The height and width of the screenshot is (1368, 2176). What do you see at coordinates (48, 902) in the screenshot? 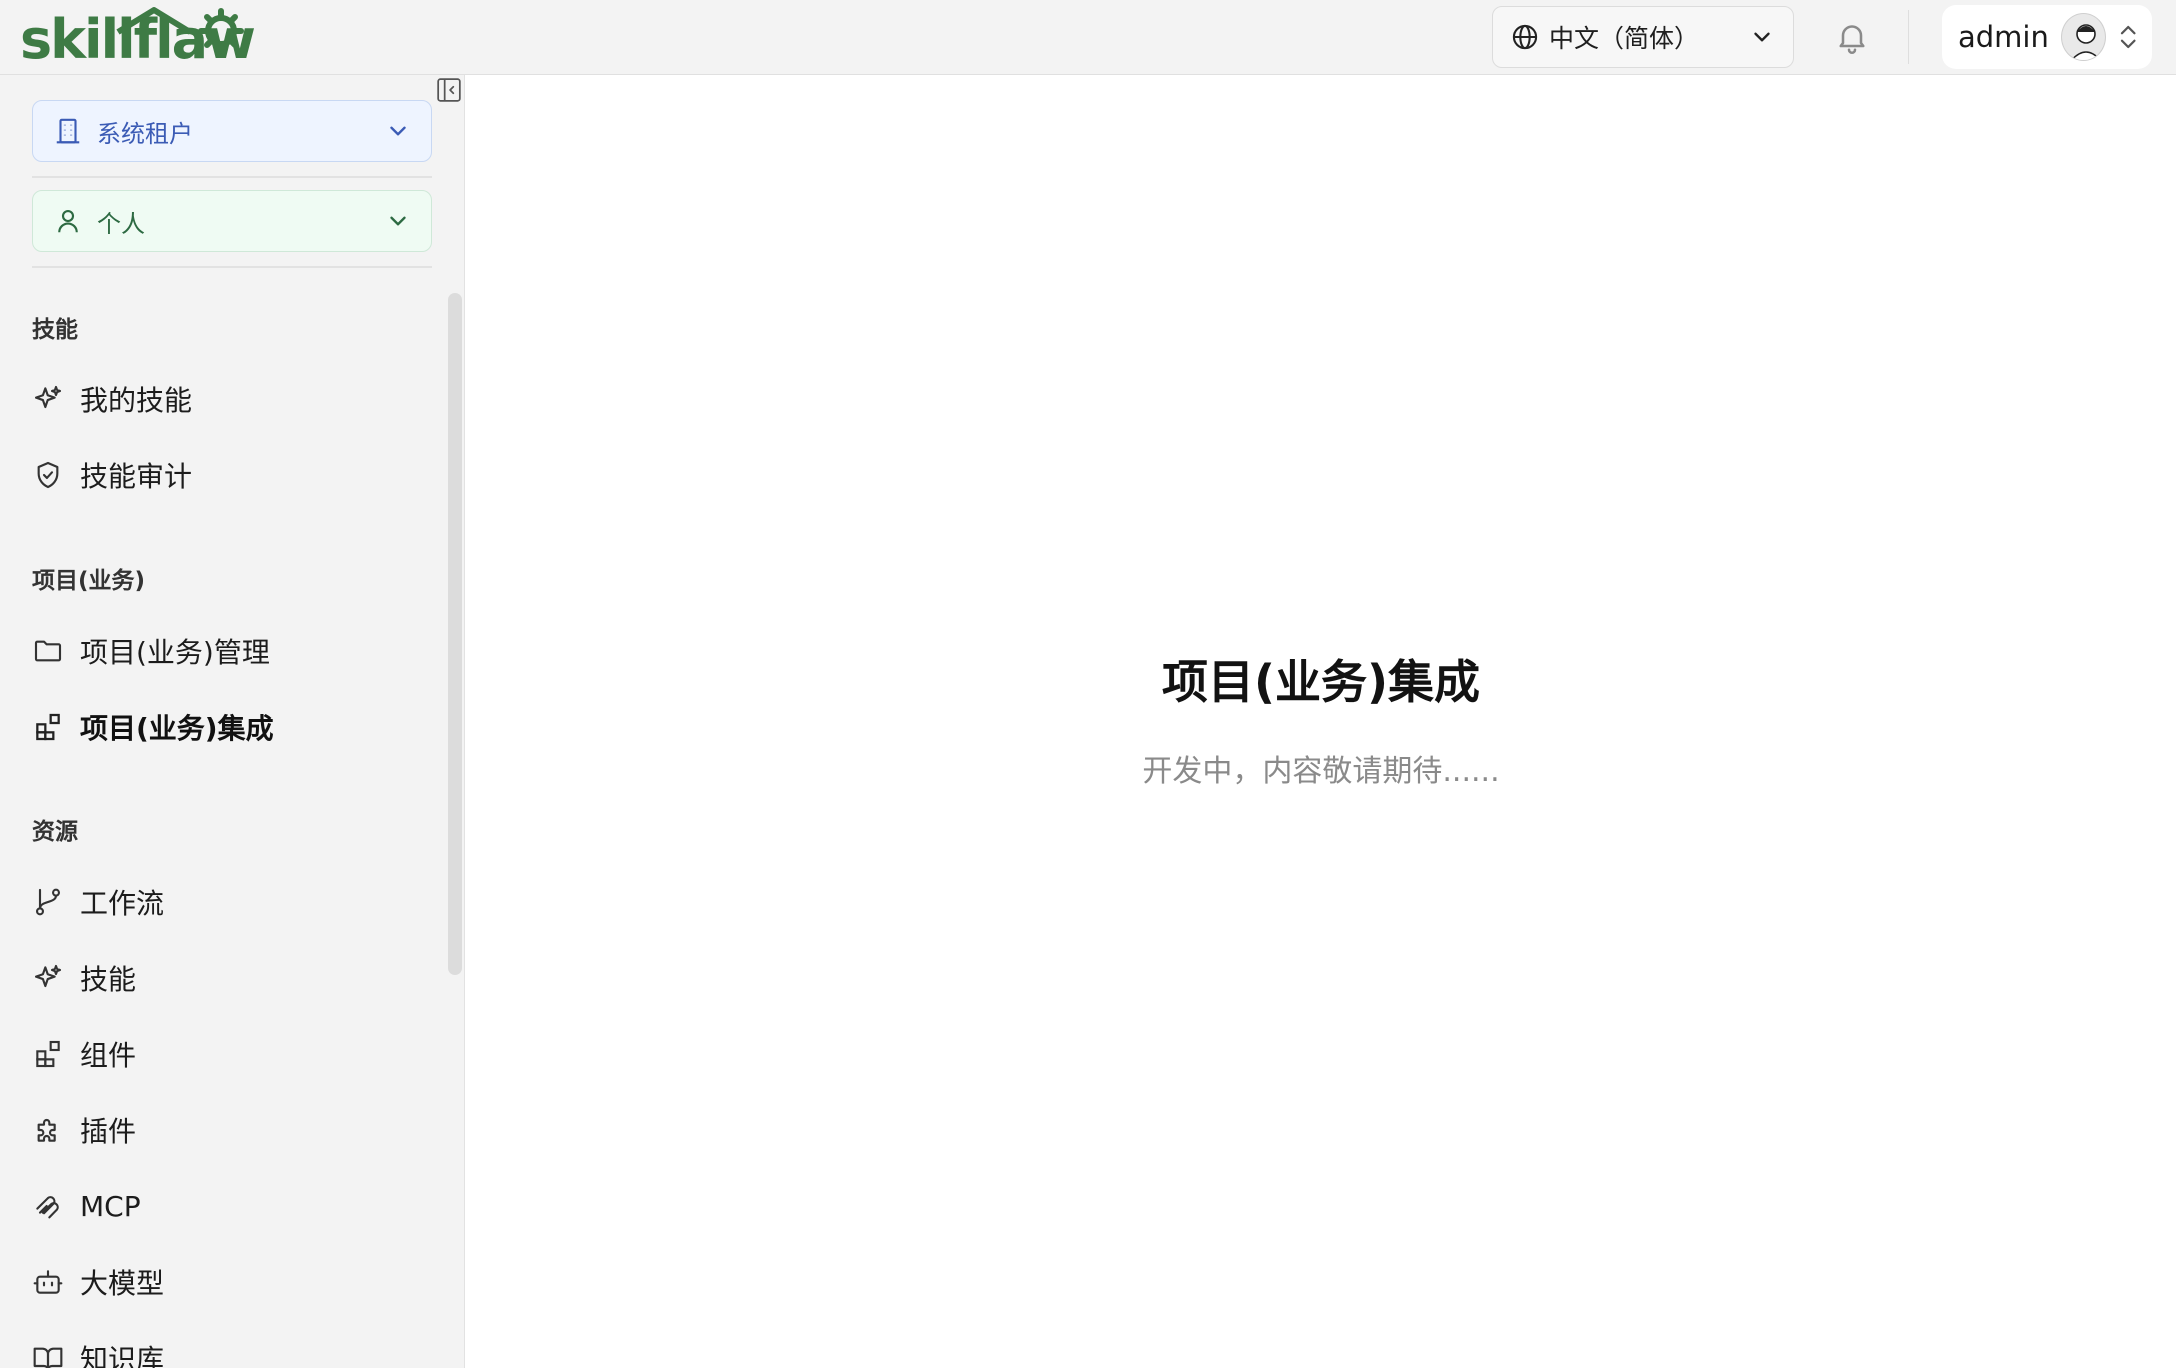
I see `branch-icon` at bounding box center [48, 902].